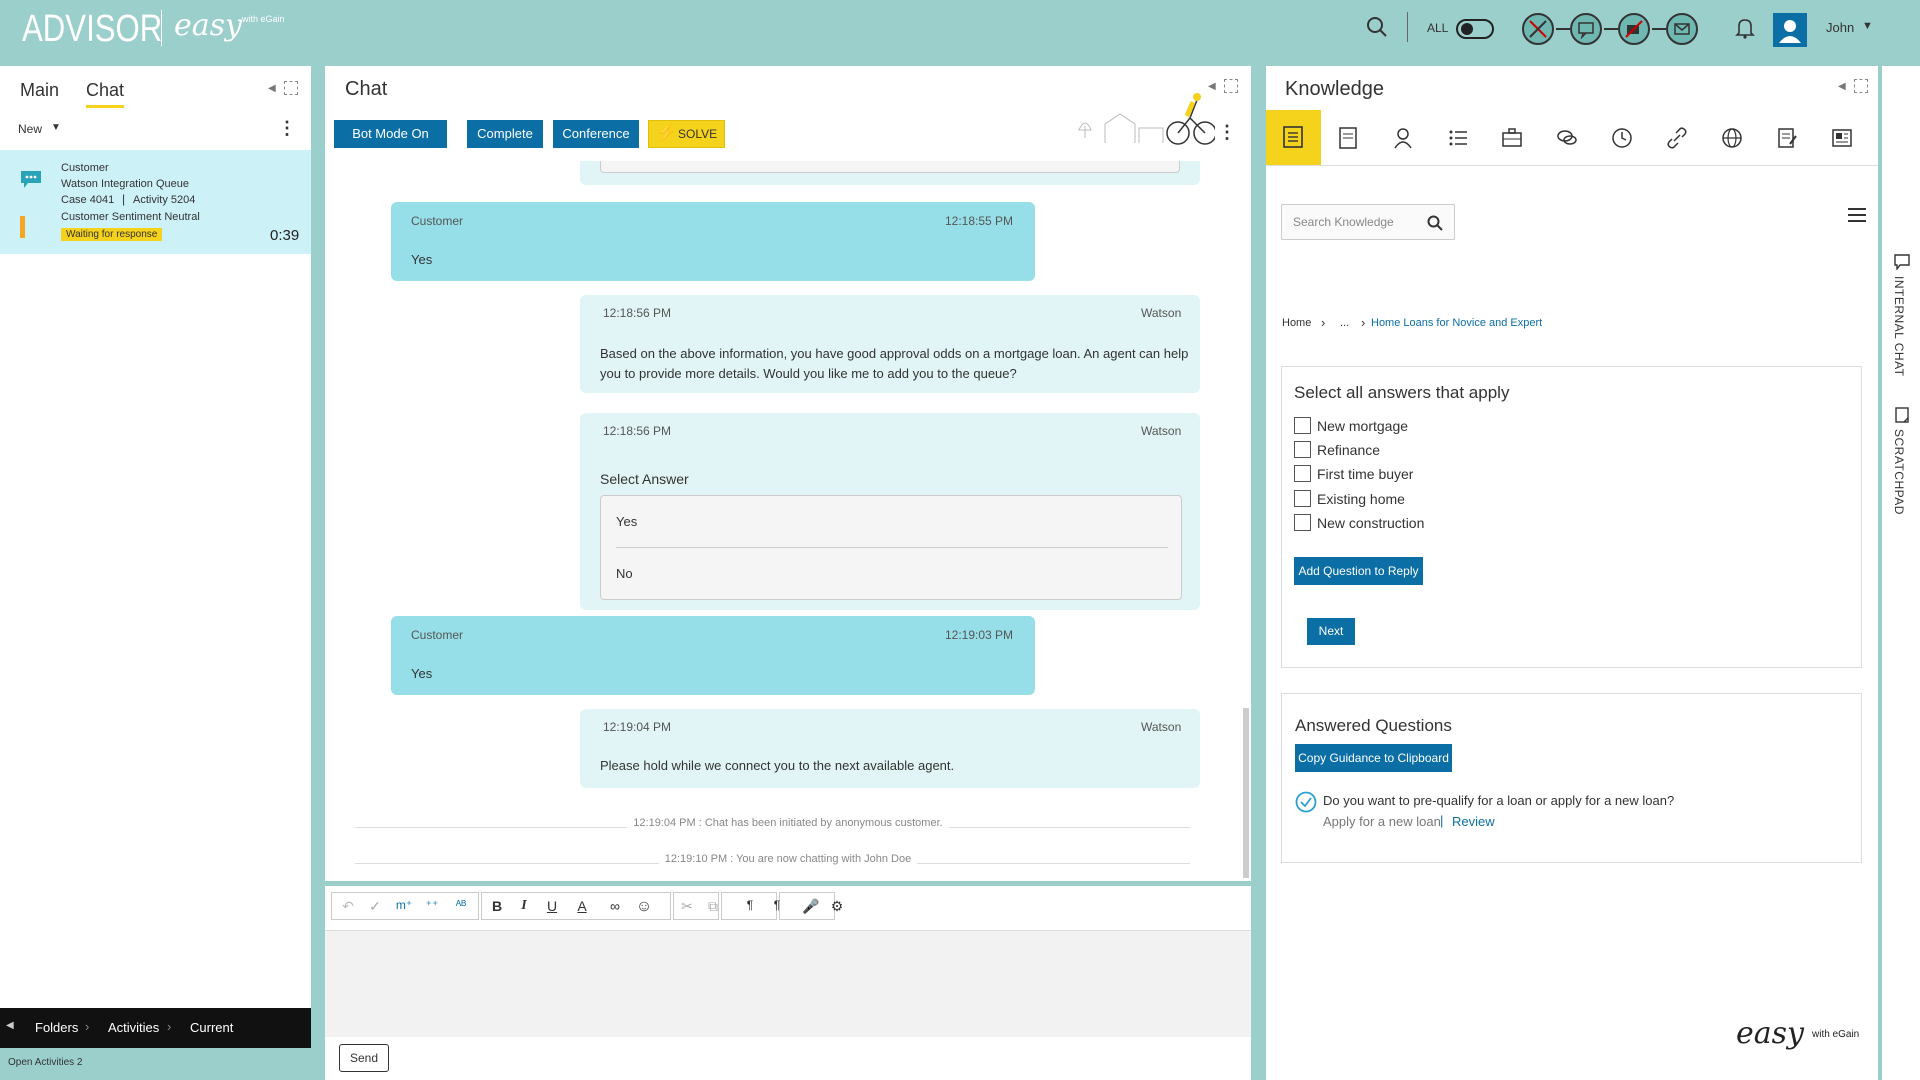 This screenshot has height=1080, width=1920. I want to click on cut-icon: ✂, so click(687, 906).